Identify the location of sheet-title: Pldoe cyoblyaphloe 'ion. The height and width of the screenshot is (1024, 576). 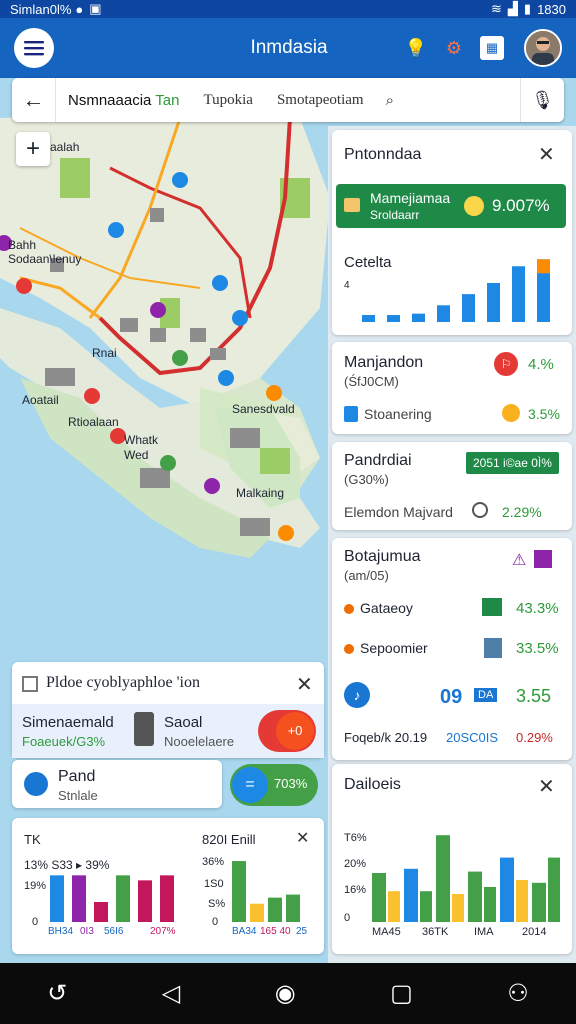
(123, 682).